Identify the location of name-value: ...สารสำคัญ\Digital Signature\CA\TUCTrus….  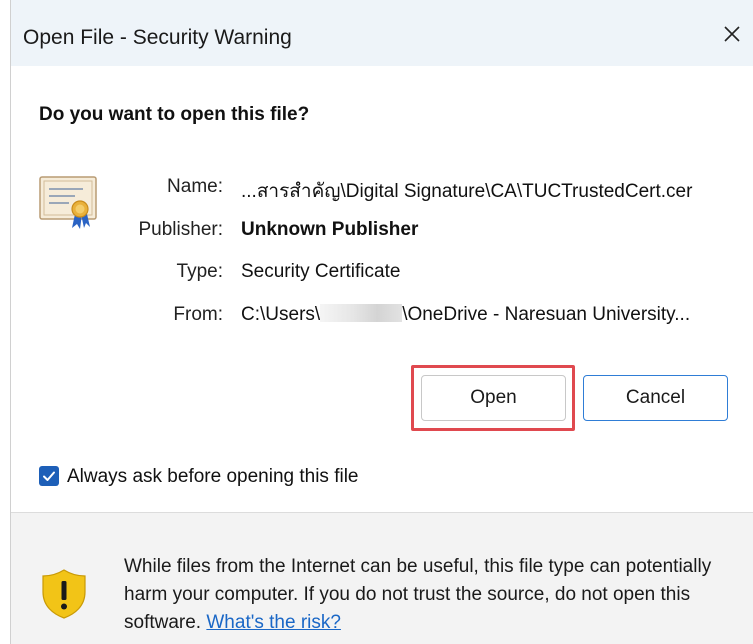
(467, 191).